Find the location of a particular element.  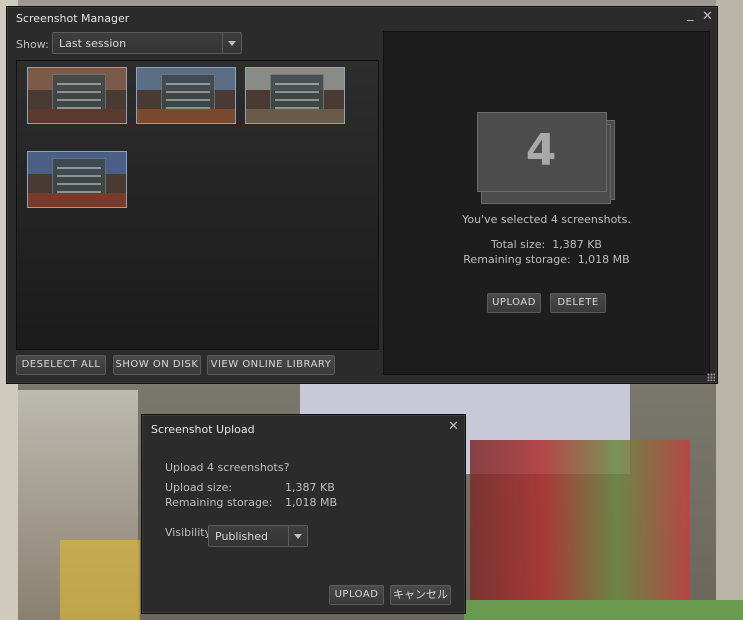

visibility-select: Published is located at coordinates (258, 536).